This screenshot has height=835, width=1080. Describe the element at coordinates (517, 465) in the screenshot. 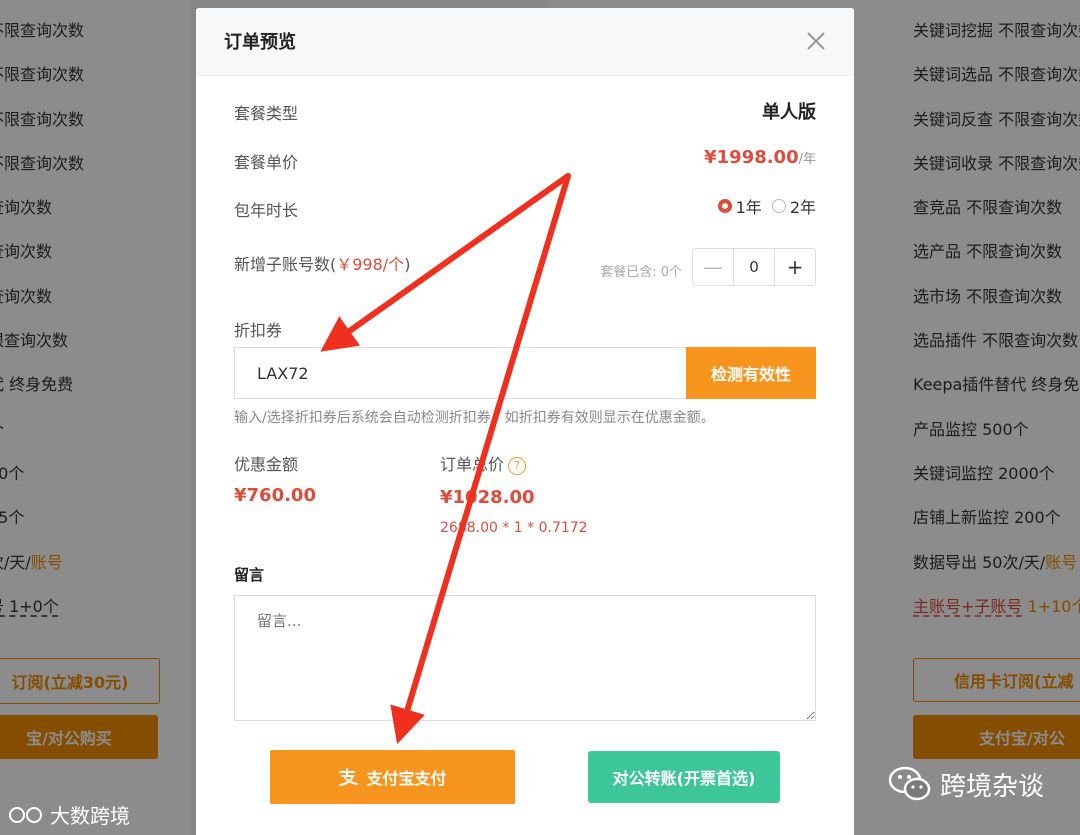

I see `help-icon: ?` at that location.